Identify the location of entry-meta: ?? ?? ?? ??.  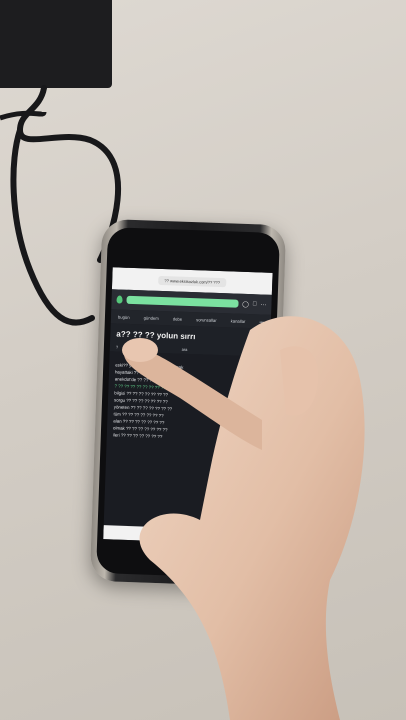
(186, 447).